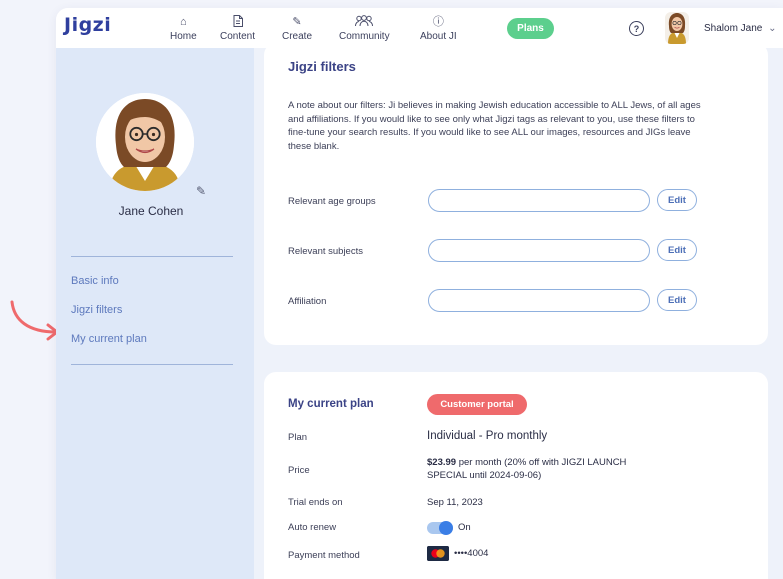 This screenshot has height=579, width=783. I want to click on profile-name: Jane Cohen, so click(151, 211).